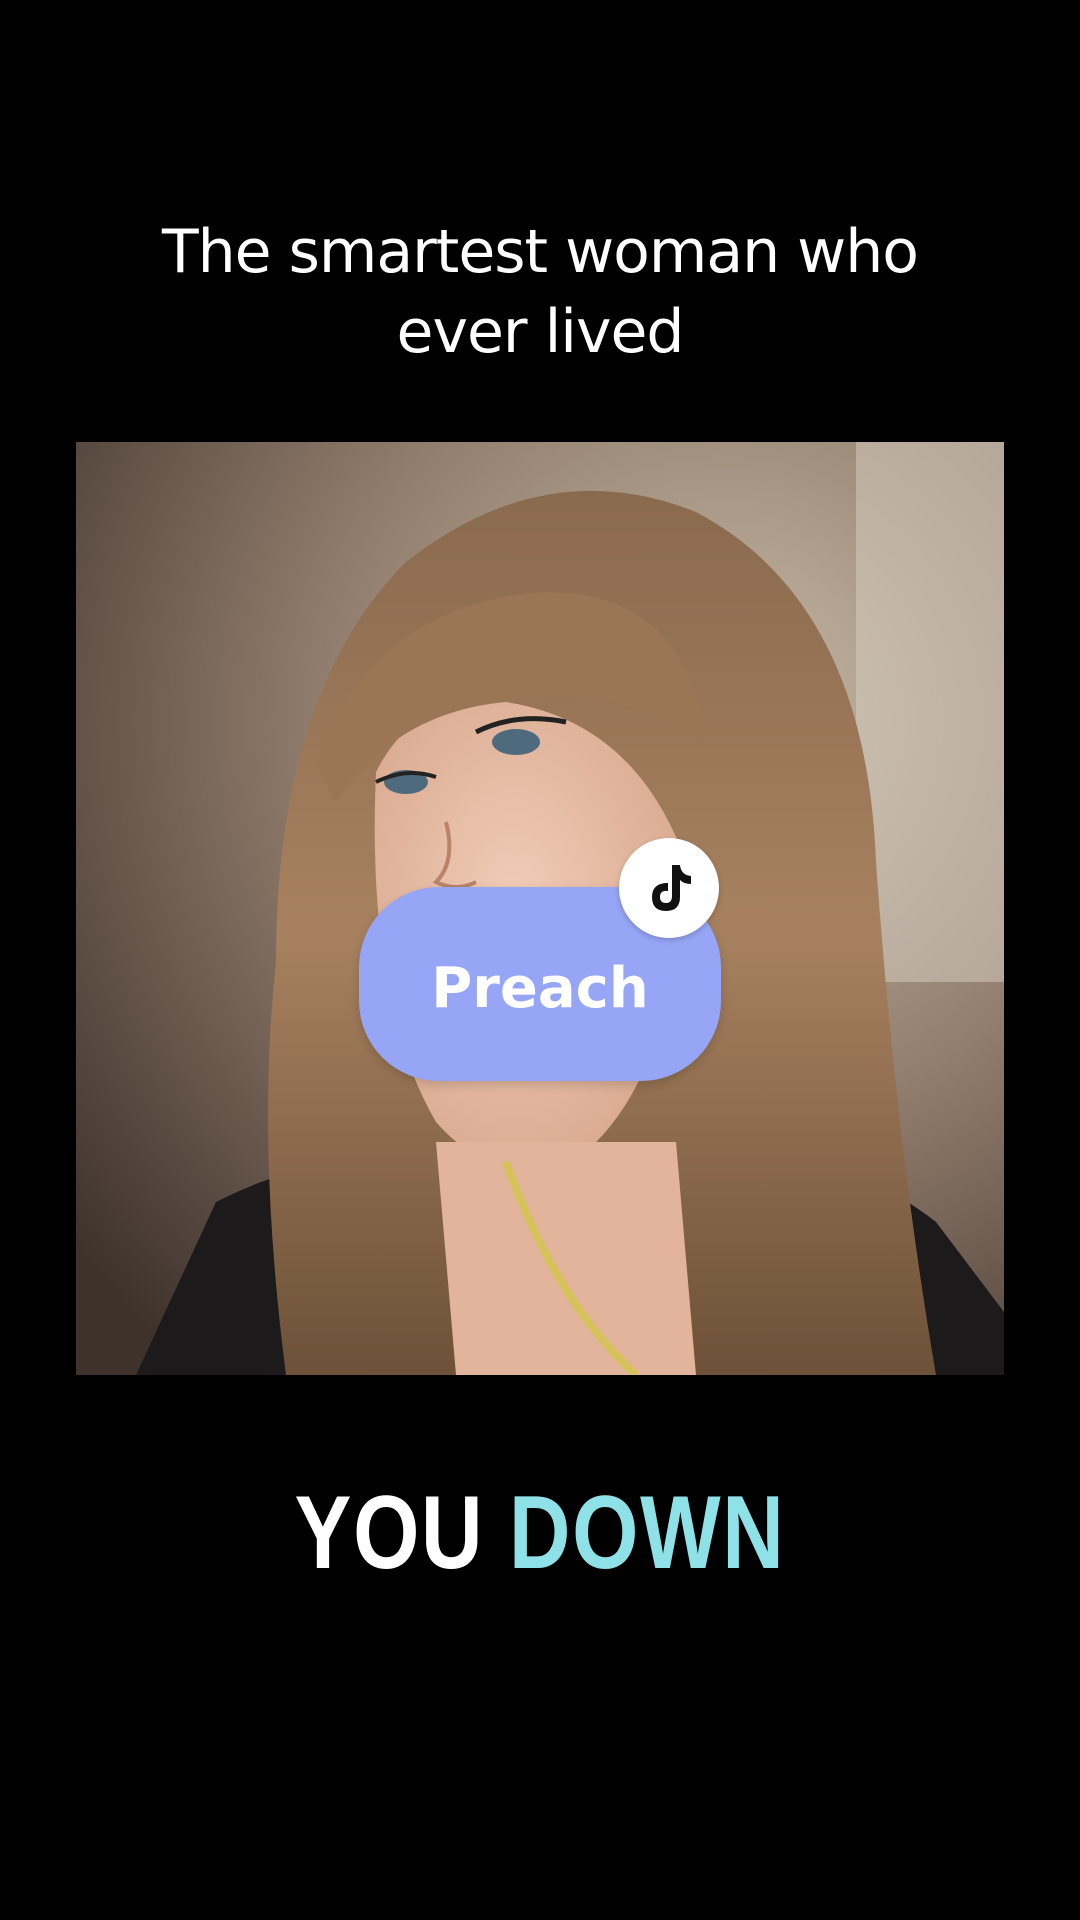 Image resolution: width=1080 pixels, height=1920 pixels. I want to click on caption-line-2: ever lived, so click(540, 332).